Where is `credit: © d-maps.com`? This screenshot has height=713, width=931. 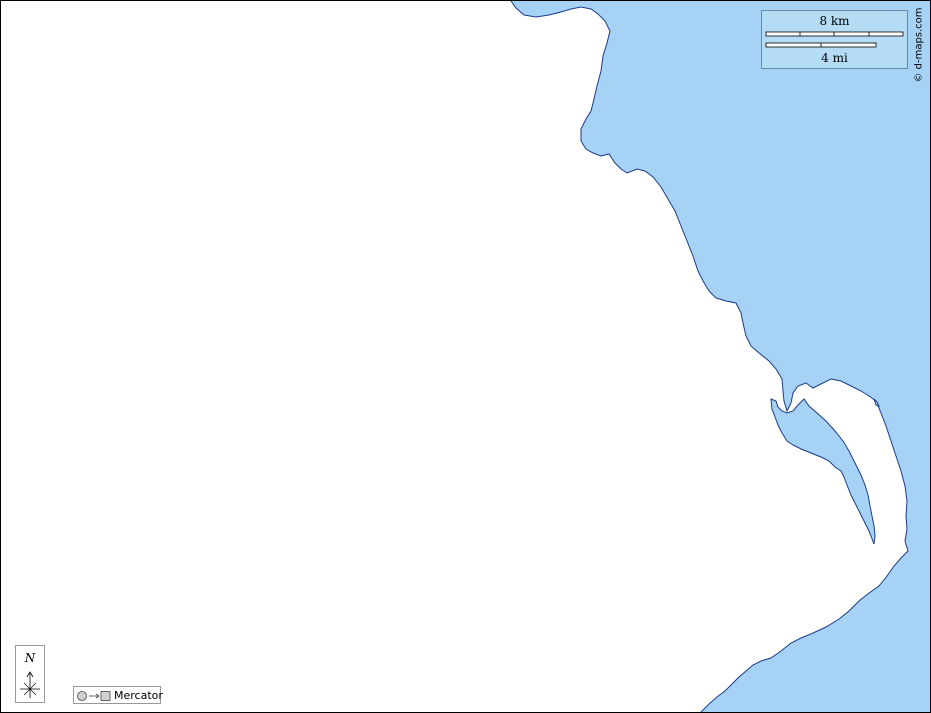
credit: © d-maps.com is located at coordinates (919, 45).